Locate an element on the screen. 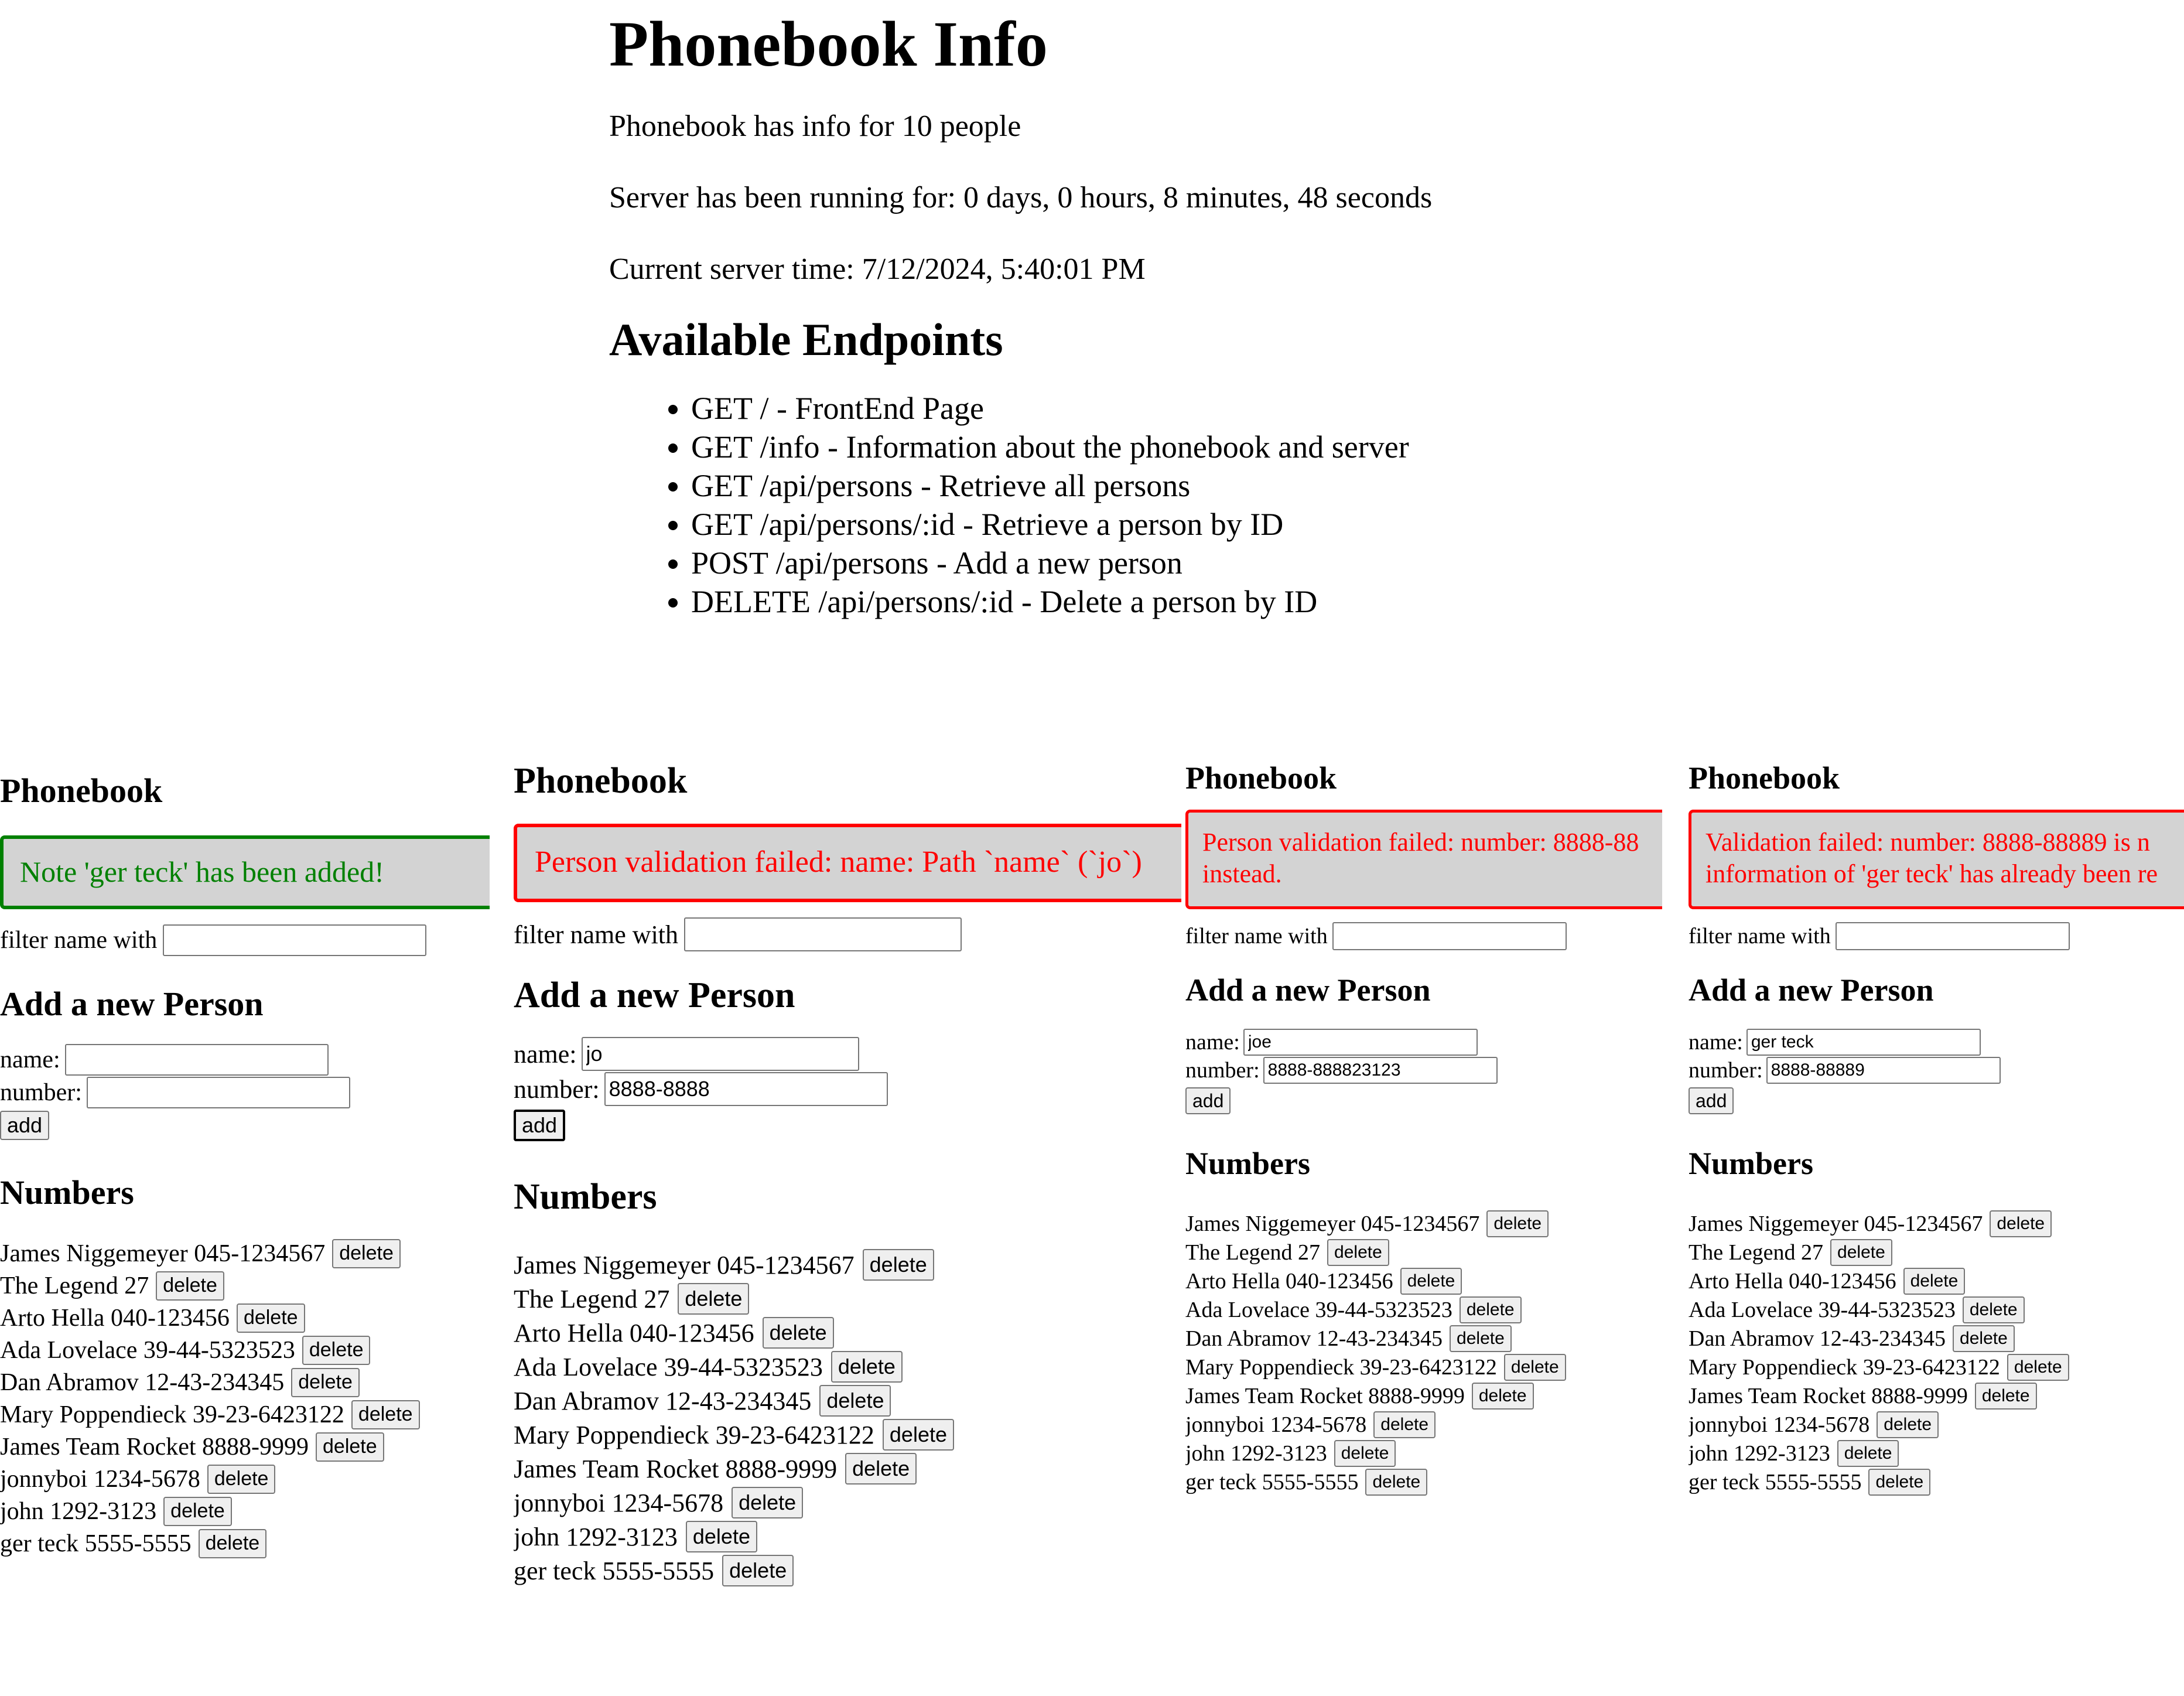 Image resolution: width=2184 pixels, height=1696 pixels. person-row: ger teck 5555-5555 delete is located at coordinates (847, 1571).